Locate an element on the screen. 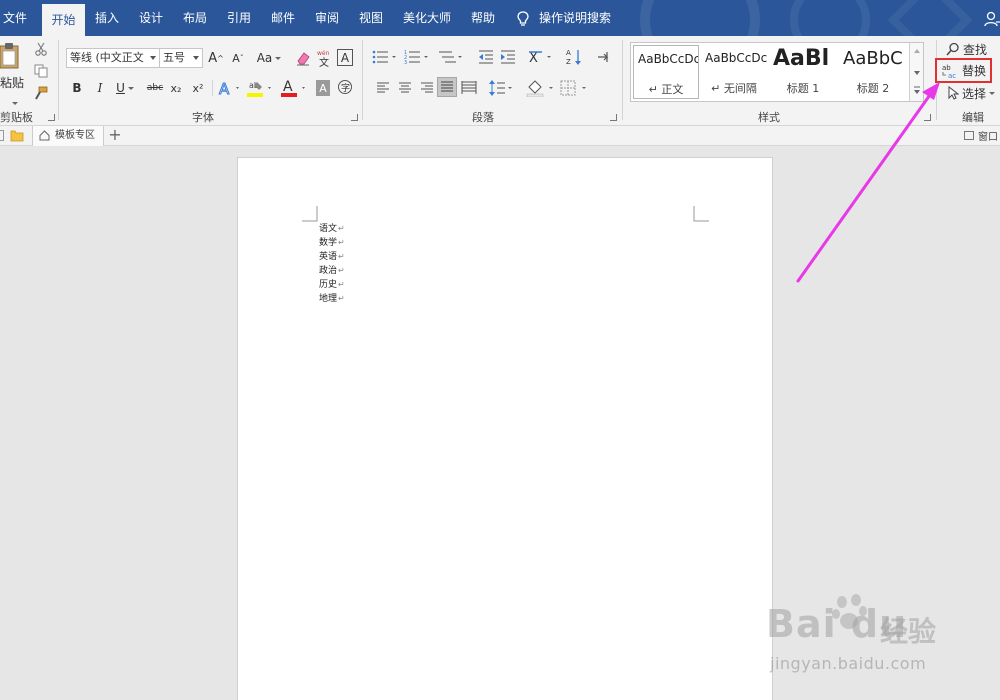 This screenshot has height=700, width=1000. shrink-font-button: Aˇ is located at coordinates (238, 58).